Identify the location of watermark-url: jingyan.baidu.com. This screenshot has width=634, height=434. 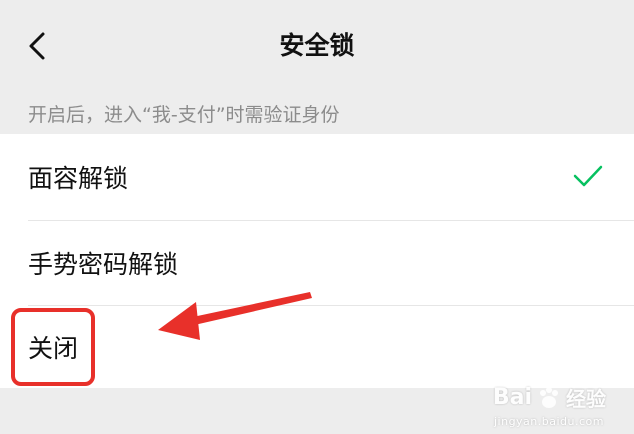
(548, 421).